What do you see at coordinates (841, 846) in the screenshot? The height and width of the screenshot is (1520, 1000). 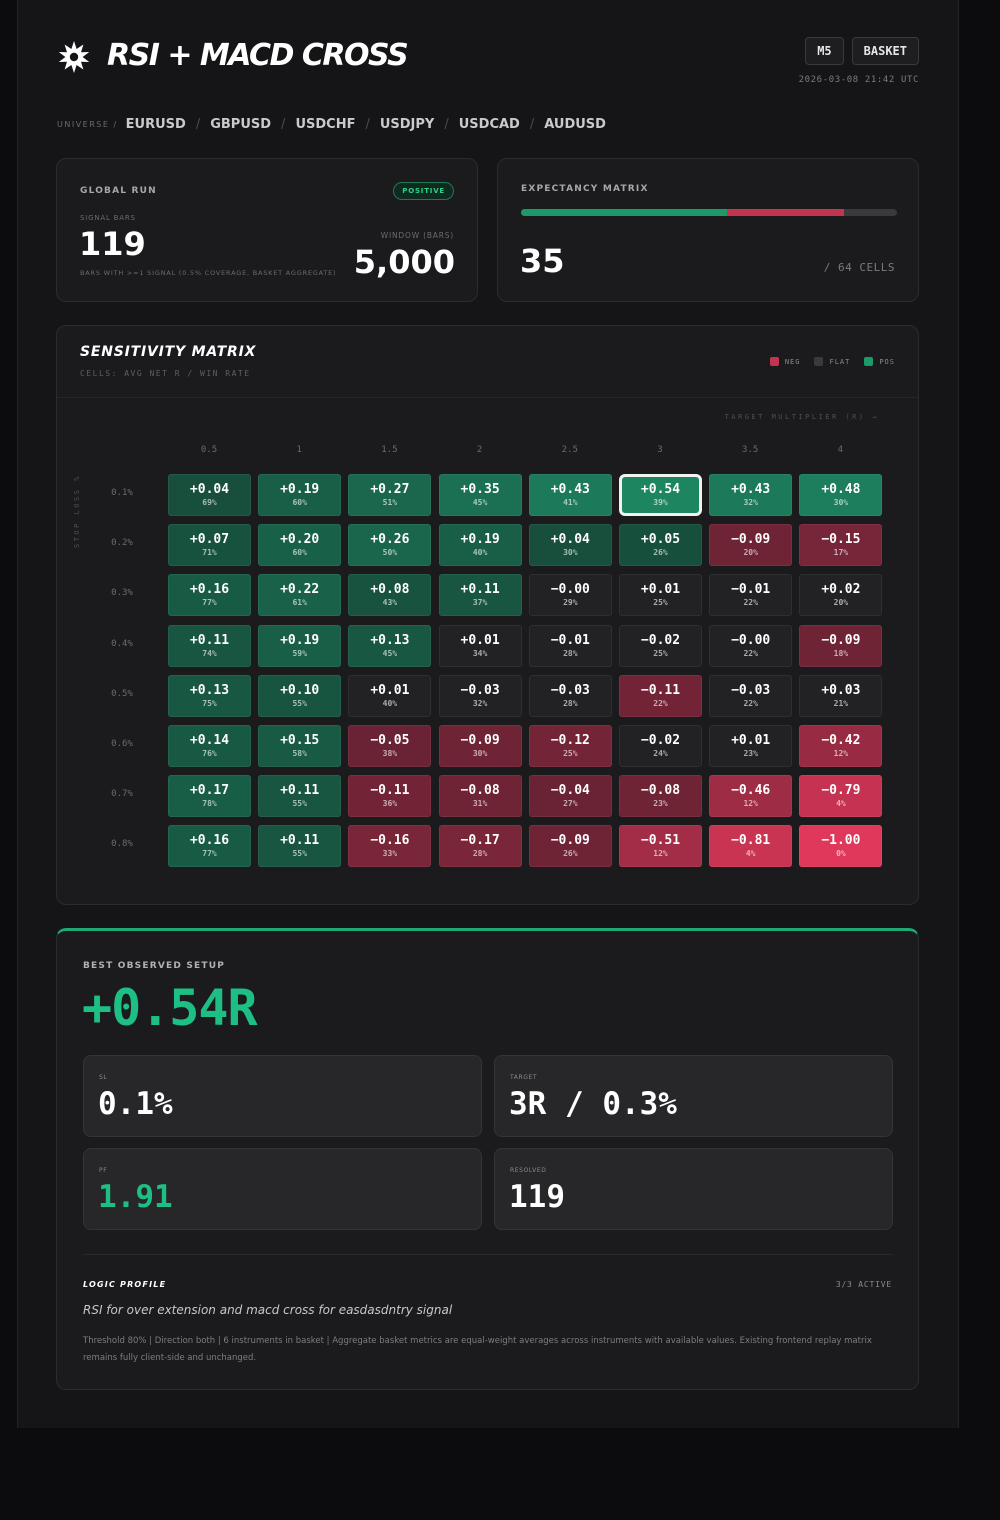 I see `matrix-cell: −1.00 0%` at bounding box center [841, 846].